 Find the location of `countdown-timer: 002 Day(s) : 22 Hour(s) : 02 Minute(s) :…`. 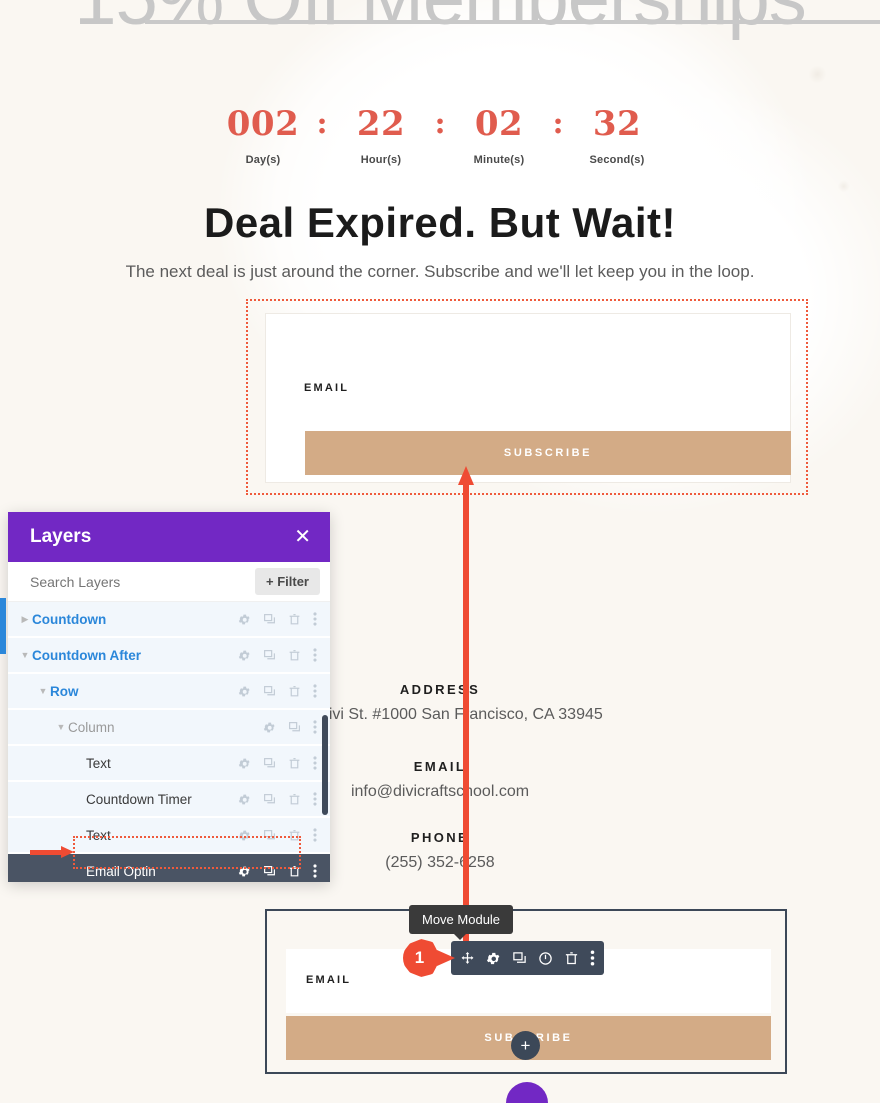

countdown-timer: 002 Day(s) : 22 Hour(s) : 02 Minute(s) :… is located at coordinates (440, 135).